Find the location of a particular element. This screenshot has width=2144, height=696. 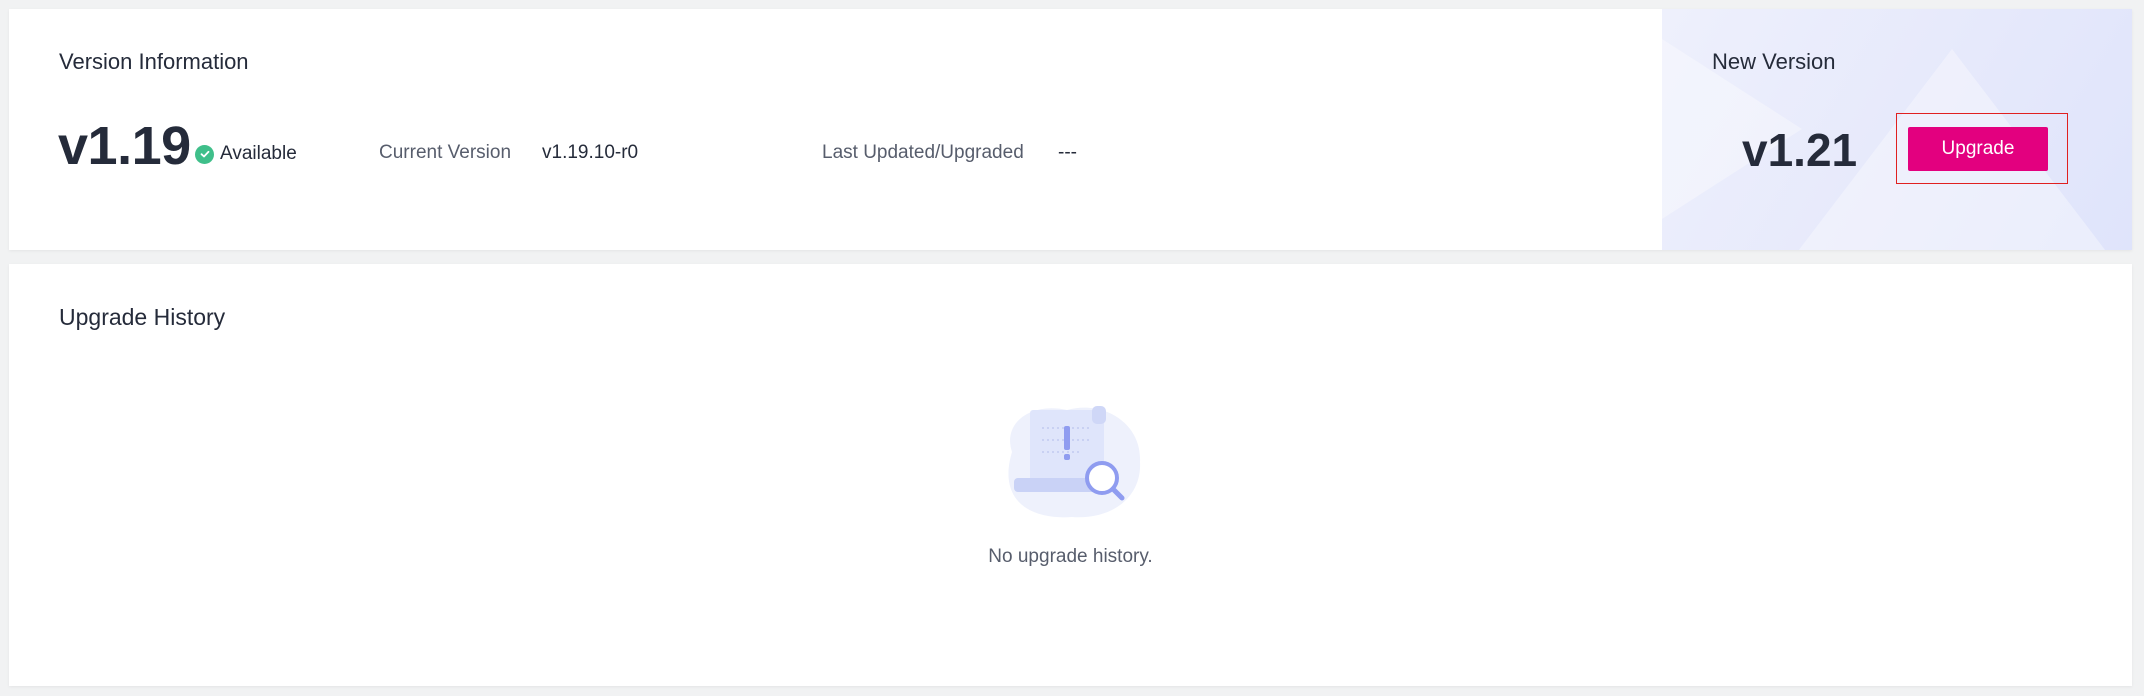

new-version-title: New Version is located at coordinates (1774, 61).